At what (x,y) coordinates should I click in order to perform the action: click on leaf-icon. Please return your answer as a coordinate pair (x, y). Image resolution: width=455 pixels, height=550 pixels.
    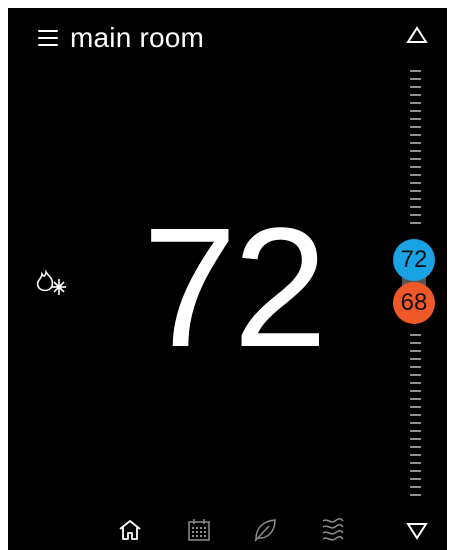
    Looking at the image, I should click on (265, 530).